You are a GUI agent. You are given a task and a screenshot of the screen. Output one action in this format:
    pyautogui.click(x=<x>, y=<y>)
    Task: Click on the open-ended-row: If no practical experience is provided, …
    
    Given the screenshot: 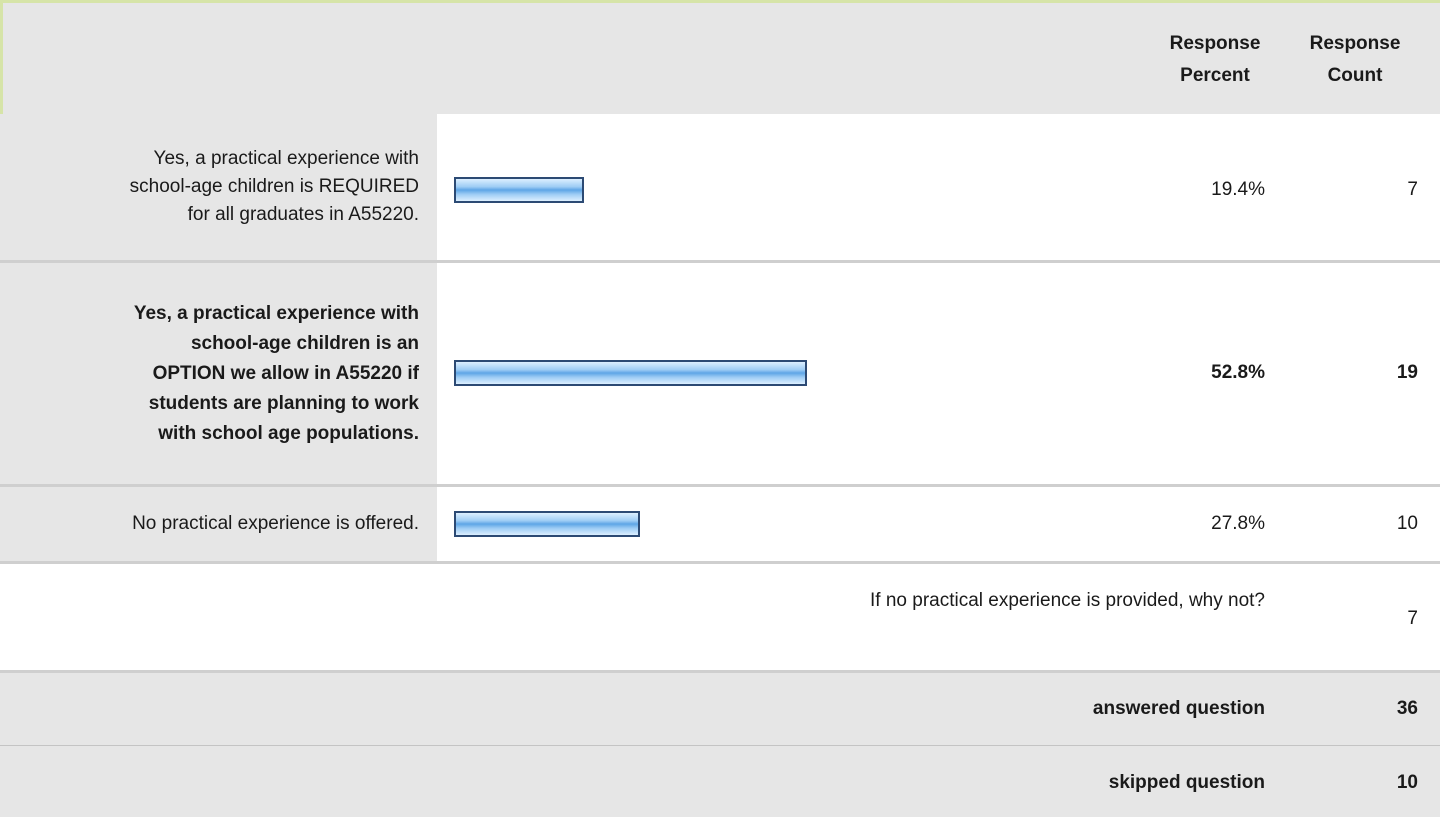 What is the action you would take?
    pyautogui.click(x=720, y=617)
    